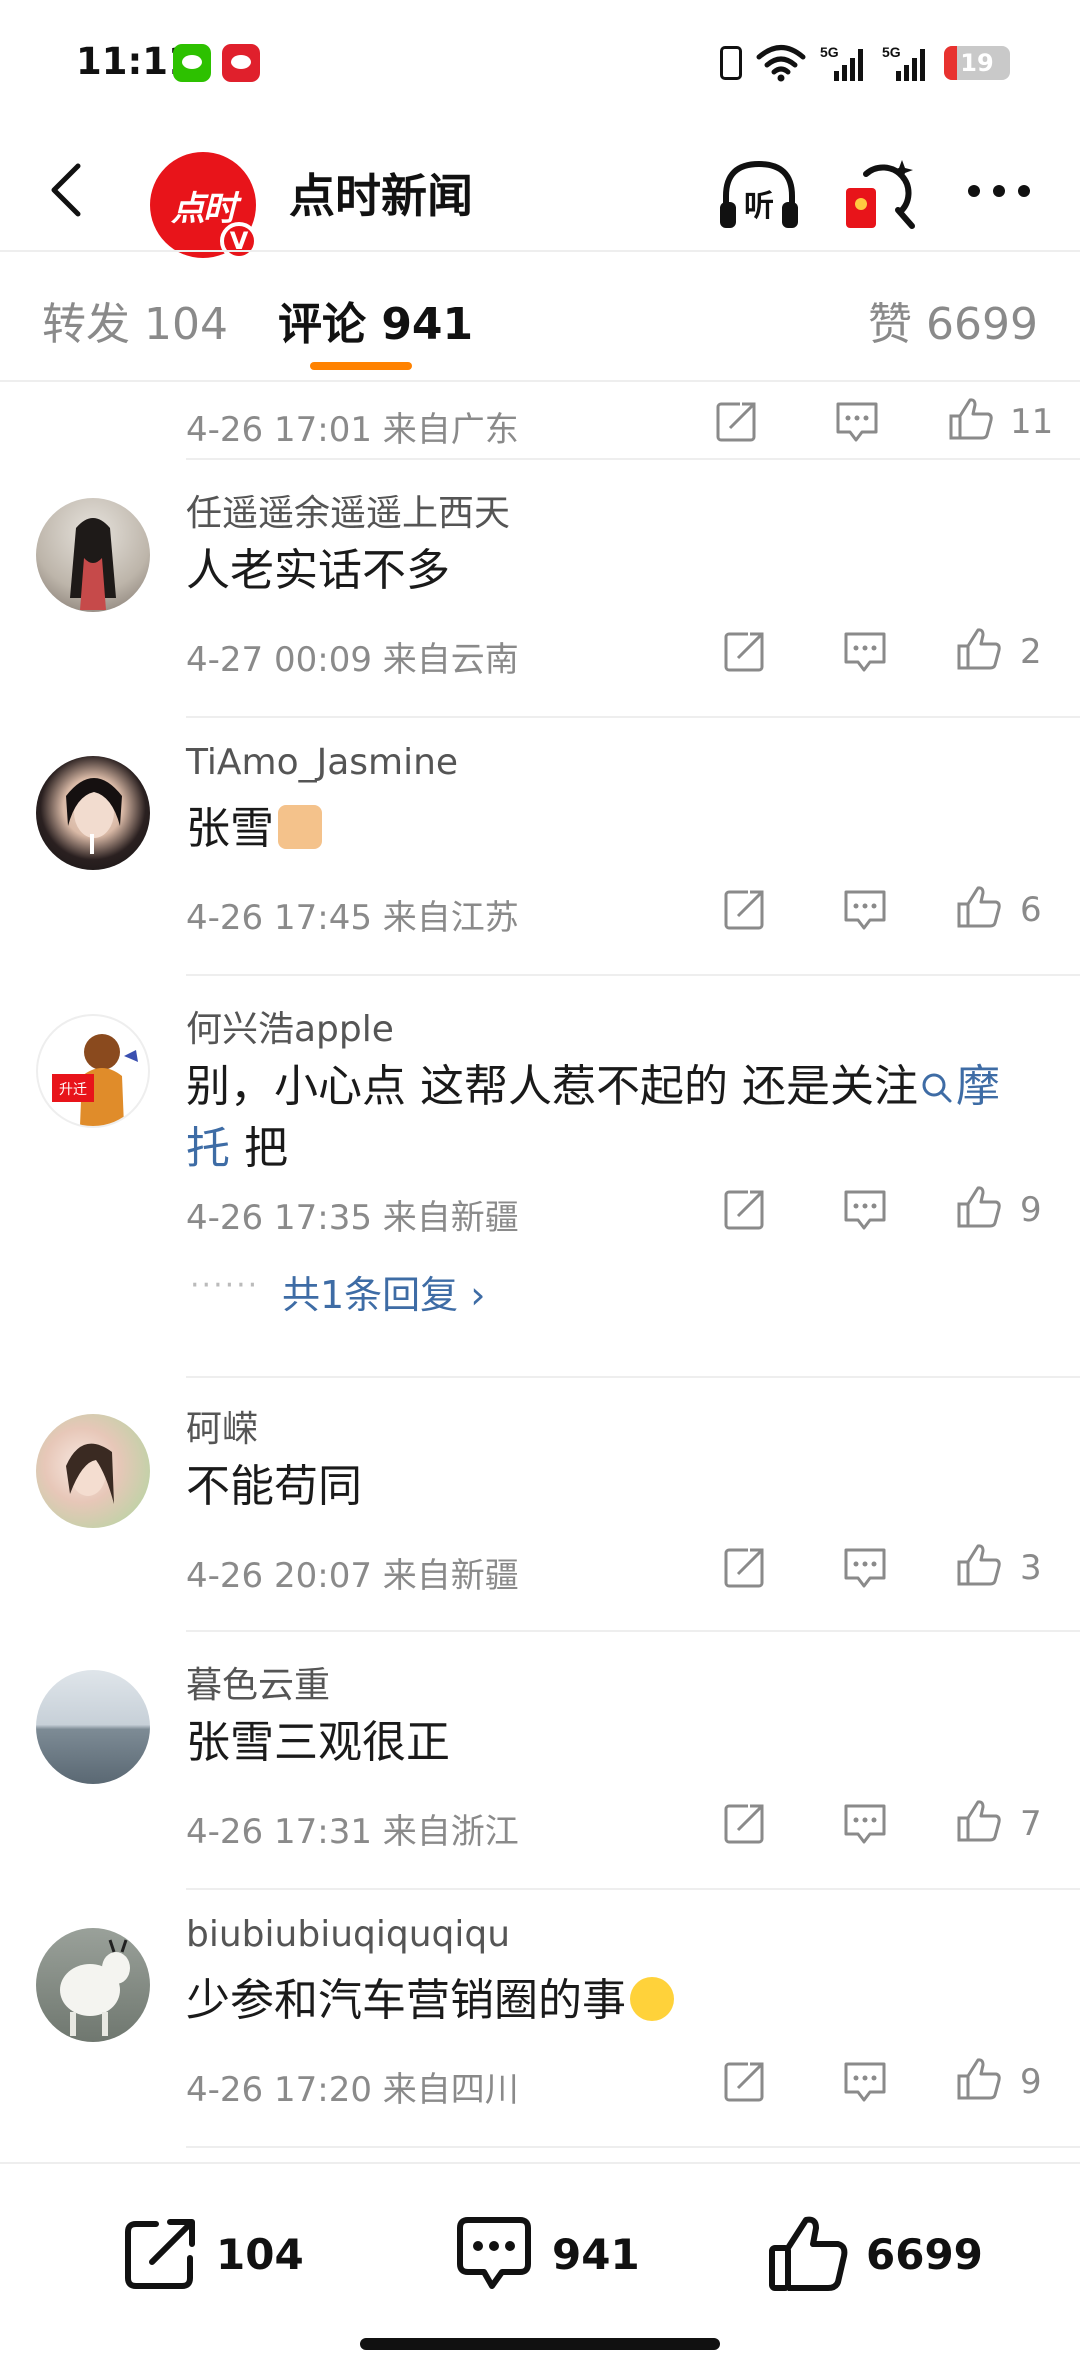 The height and width of the screenshot is (2376, 1080). What do you see at coordinates (924, 2254) in the screenshot?
I see `like-count-total: 6699` at bounding box center [924, 2254].